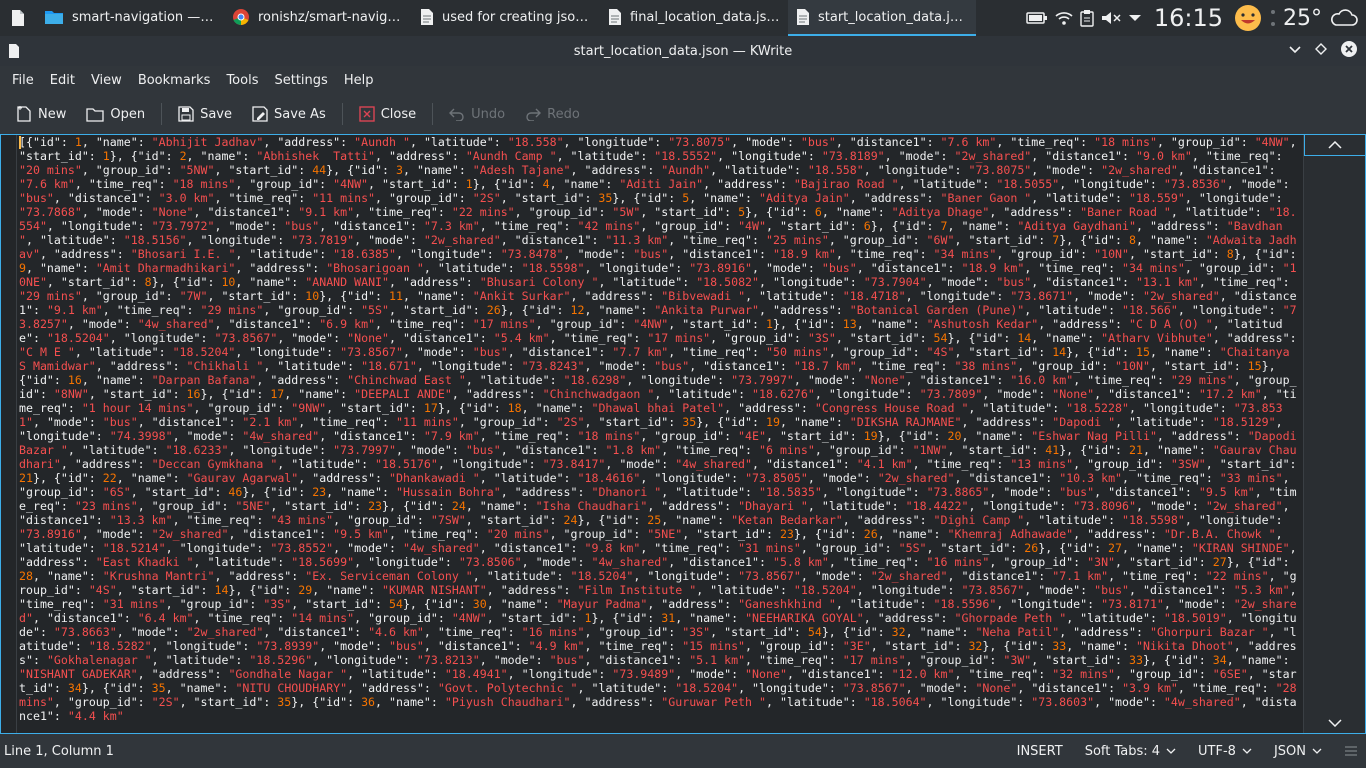  I want to click on temperature: 25°, so click(1302, 18).